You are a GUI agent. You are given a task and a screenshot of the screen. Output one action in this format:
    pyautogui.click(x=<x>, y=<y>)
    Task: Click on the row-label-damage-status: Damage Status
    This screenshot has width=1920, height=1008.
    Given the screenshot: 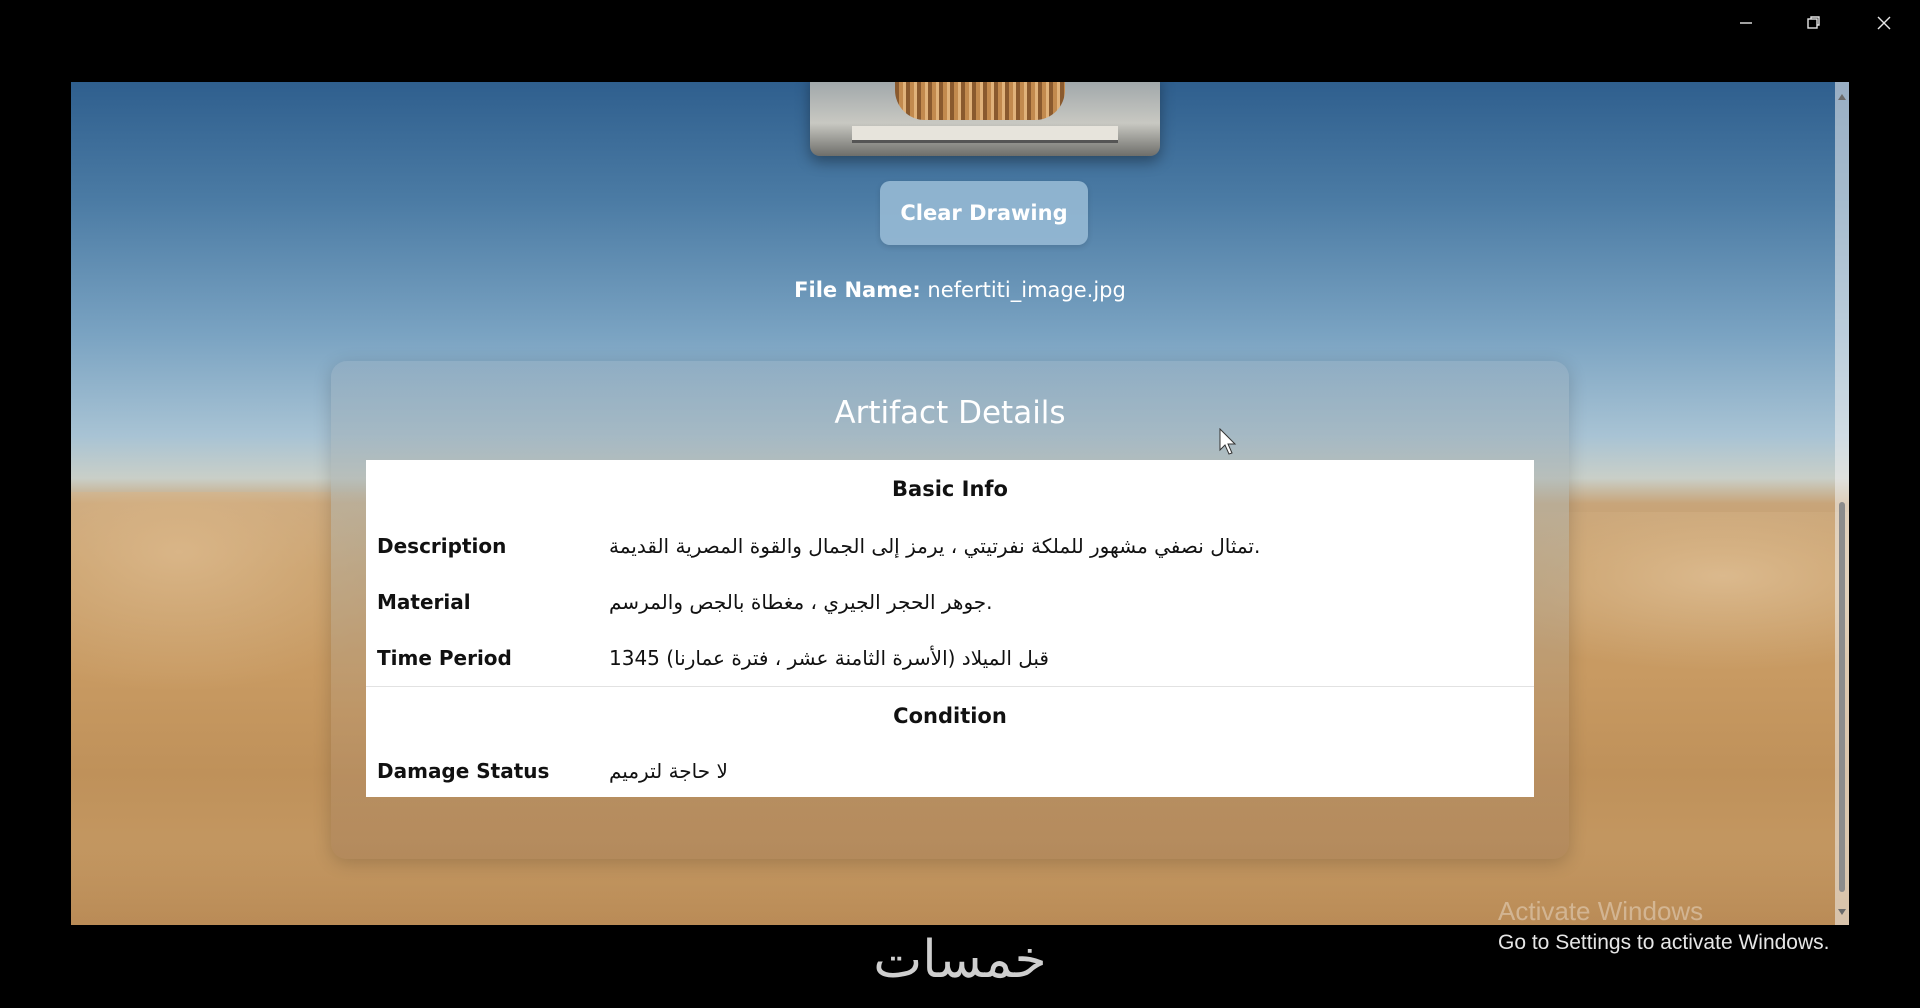 What is the action you would take?
    pyautogui.click(x=463, y=771)
    